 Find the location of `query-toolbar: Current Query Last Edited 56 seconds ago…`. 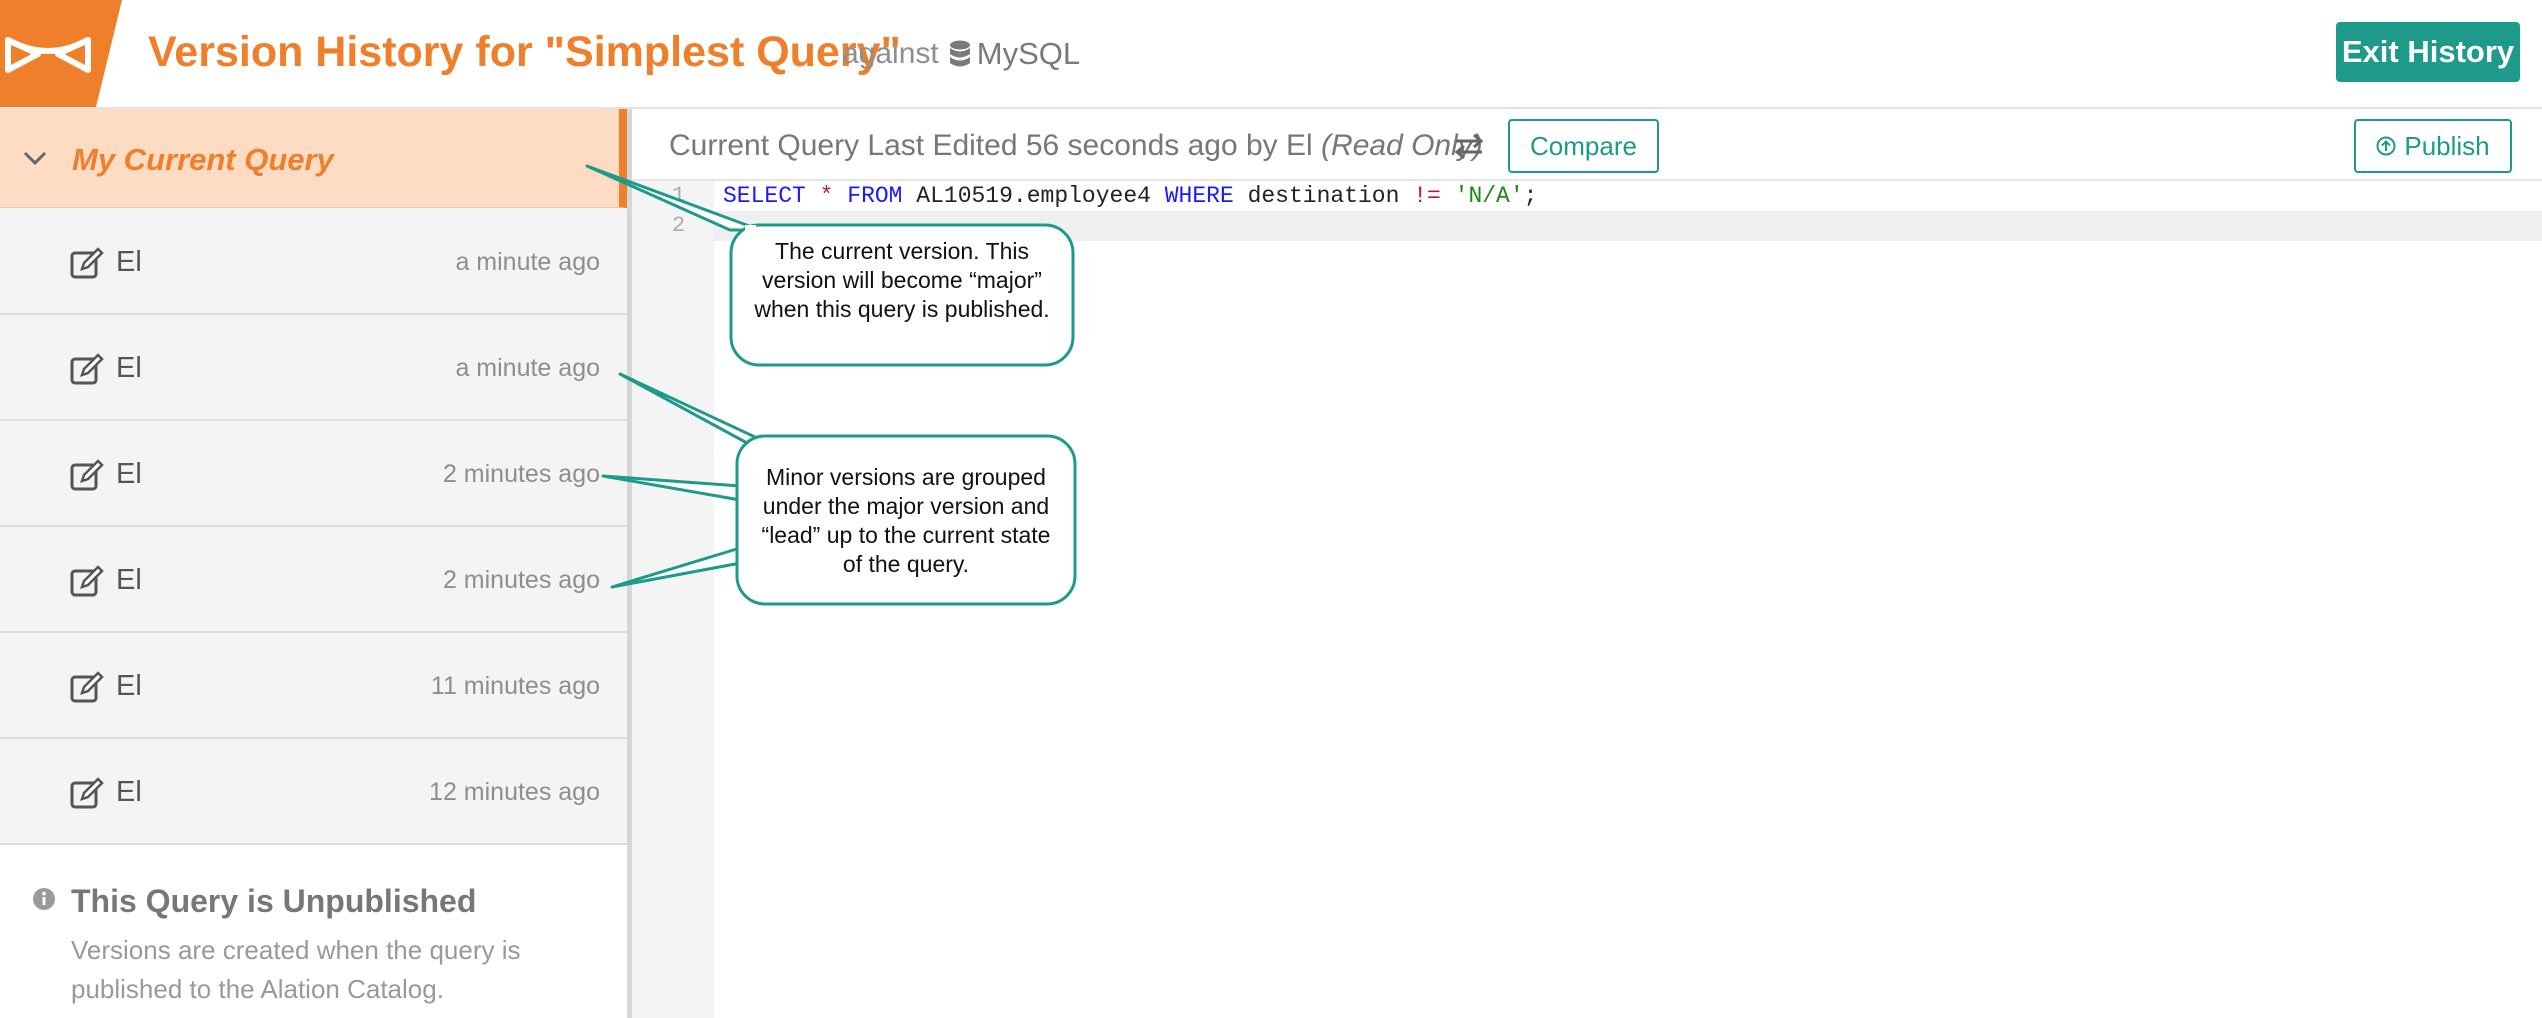

query-toolbar: Current Query Last Edited 56 seconds ago… is located at coordinates (1587, 145).